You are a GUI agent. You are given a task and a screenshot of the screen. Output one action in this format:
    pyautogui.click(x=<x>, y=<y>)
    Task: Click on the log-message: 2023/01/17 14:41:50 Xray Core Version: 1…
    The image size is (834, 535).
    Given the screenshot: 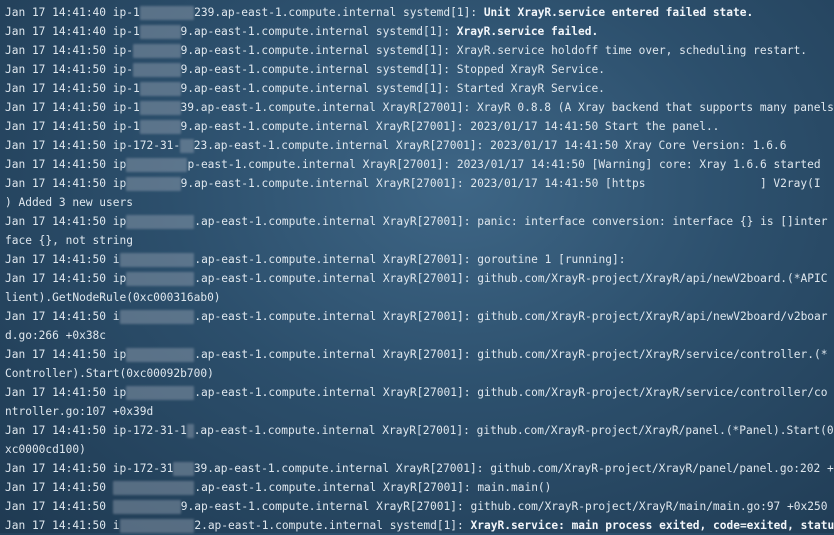 What is the action you would take?
    pyautogui.click(x=638, y=145)
    